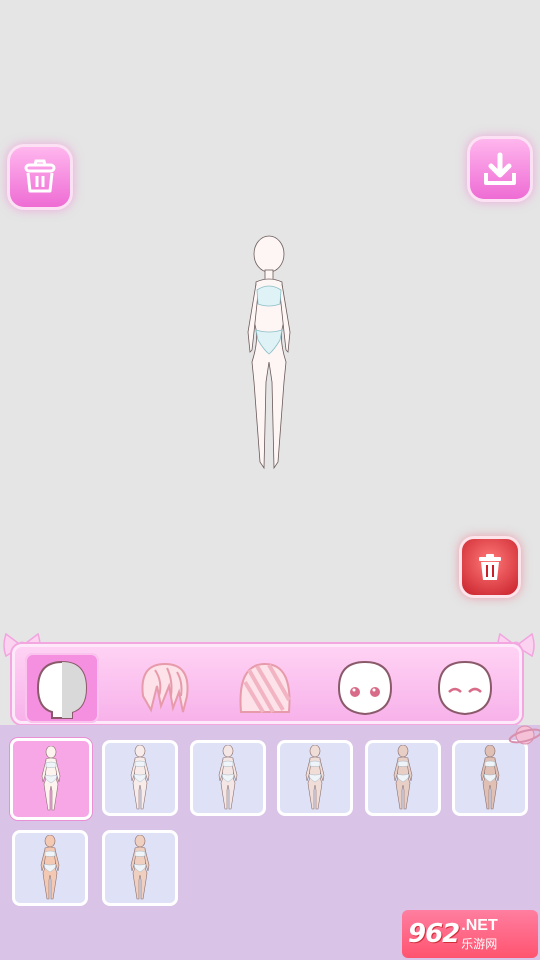  I want to click on clear-outfit-button, so click(40, 177).